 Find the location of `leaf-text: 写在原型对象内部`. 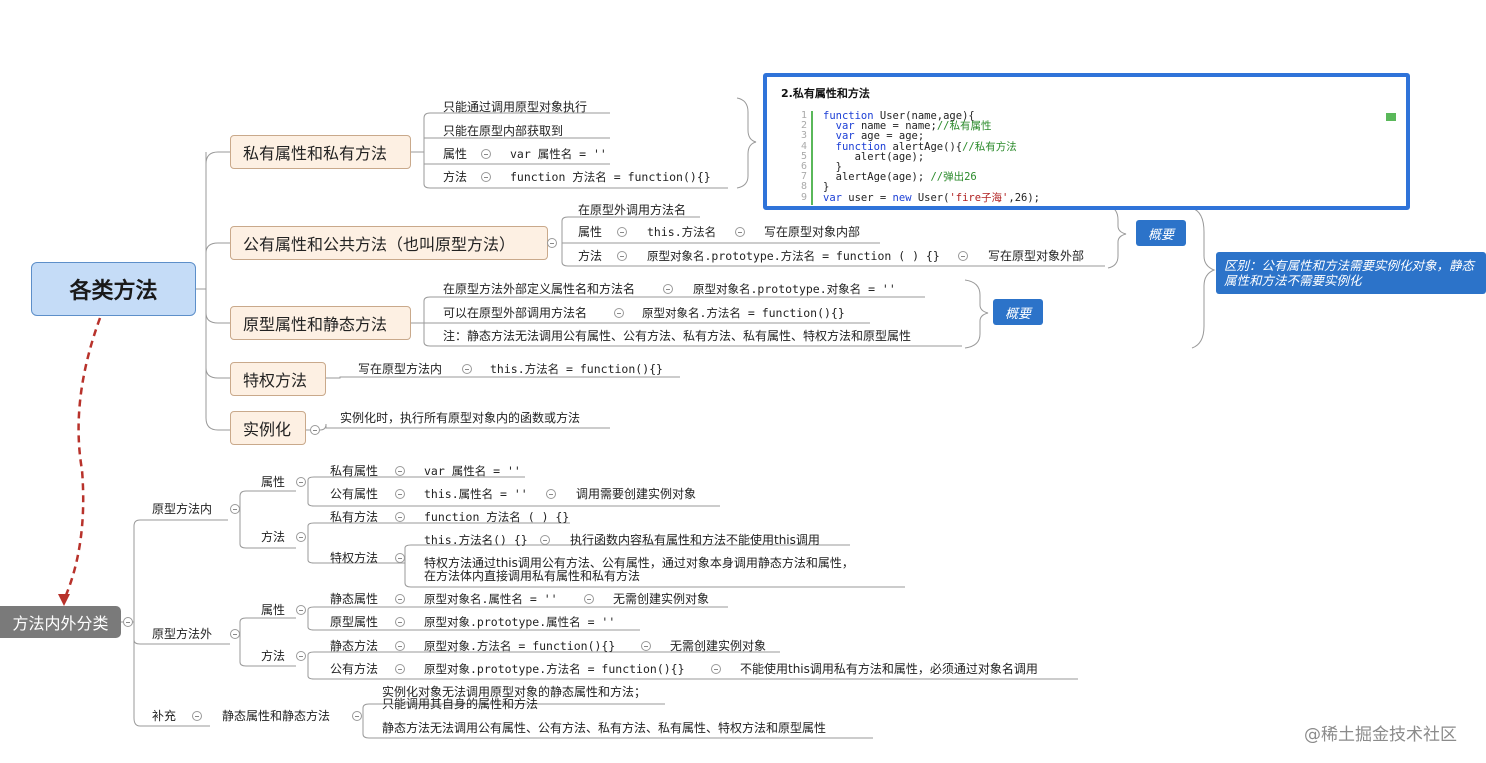

leaf-text: 写在原型对象内部 is located at coordinates (812, 232).